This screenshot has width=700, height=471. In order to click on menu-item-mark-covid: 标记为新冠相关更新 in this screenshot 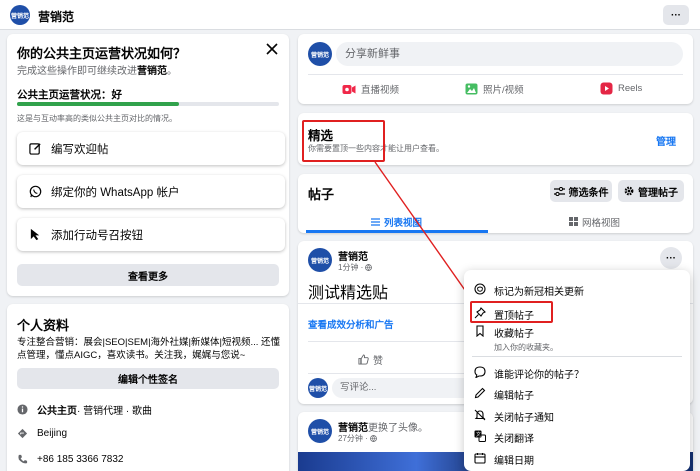, I will do `click(577, 290)`.